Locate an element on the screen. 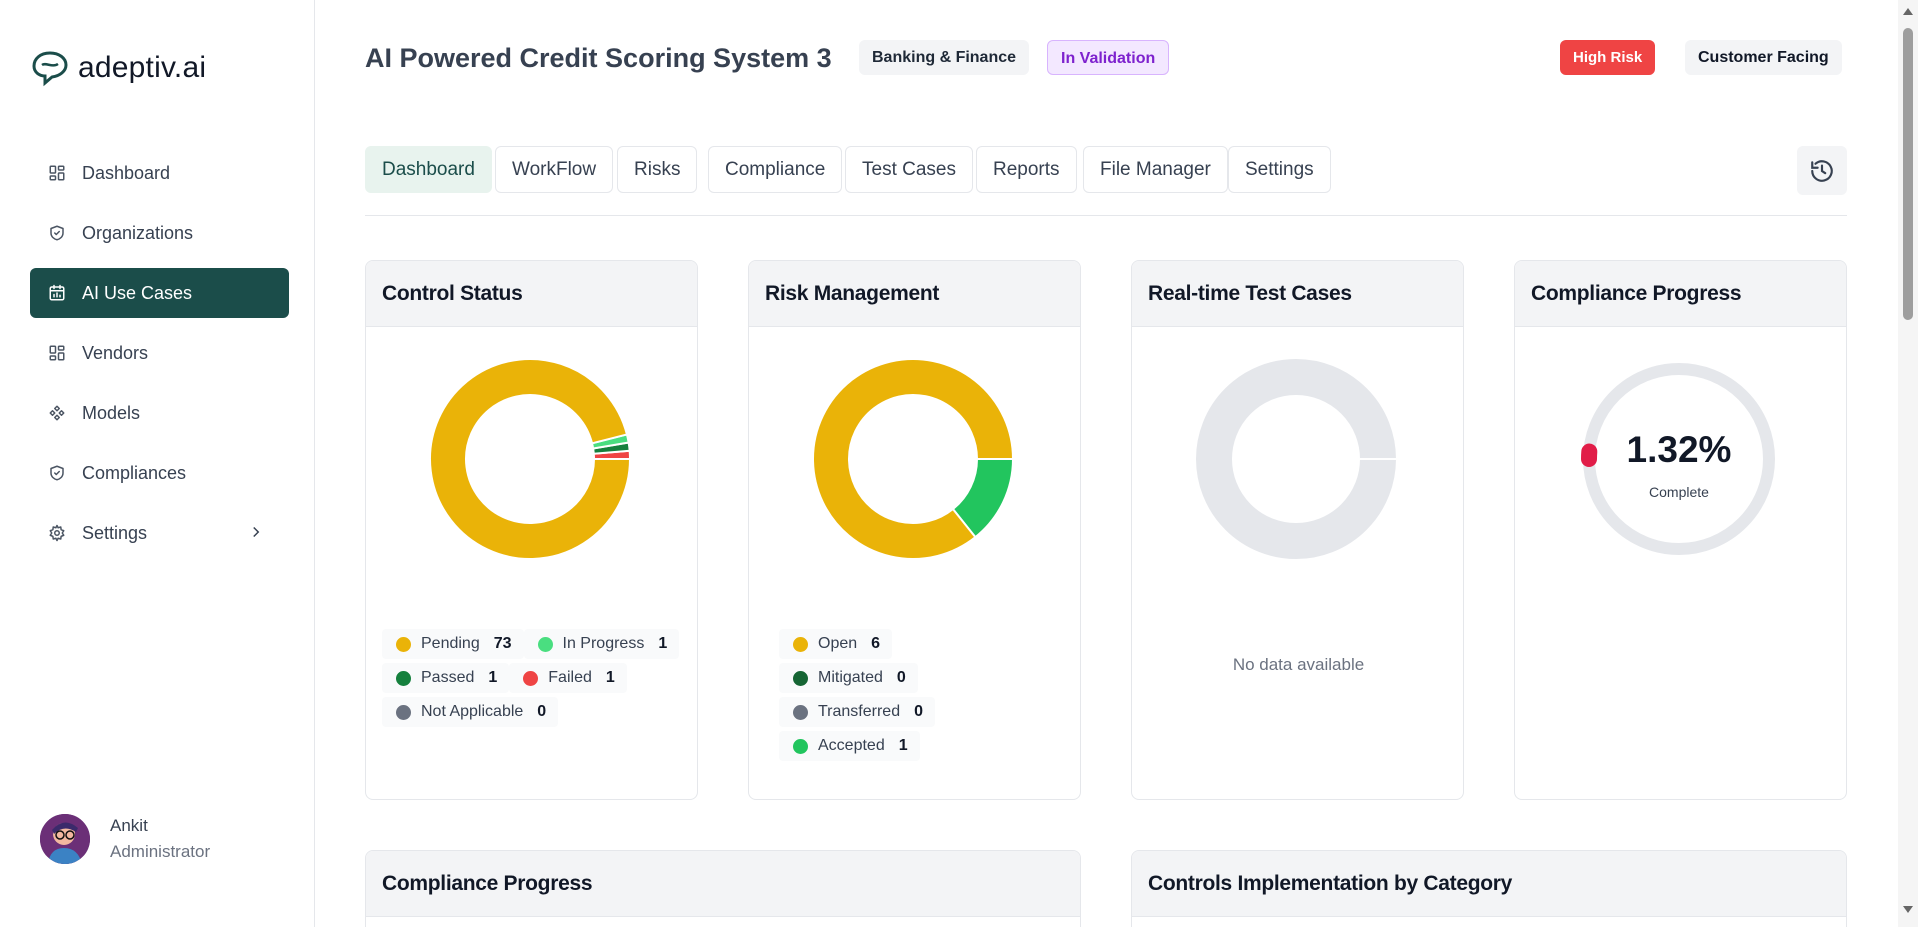  test-cases-donut-chart is located at coordinates (1296, 459).